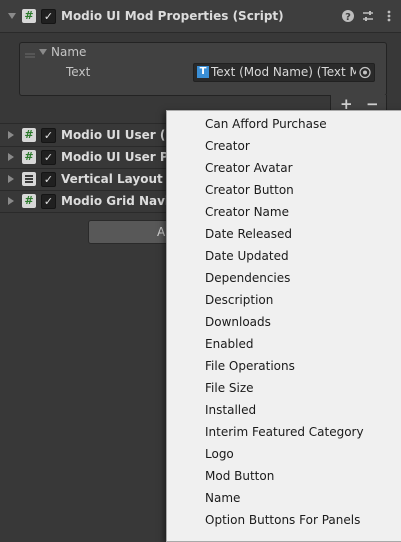 The image size is (401, 542). Describe the element at coordinates (161, 232) in the screenshot. I see `add-component-label: A` at that location.